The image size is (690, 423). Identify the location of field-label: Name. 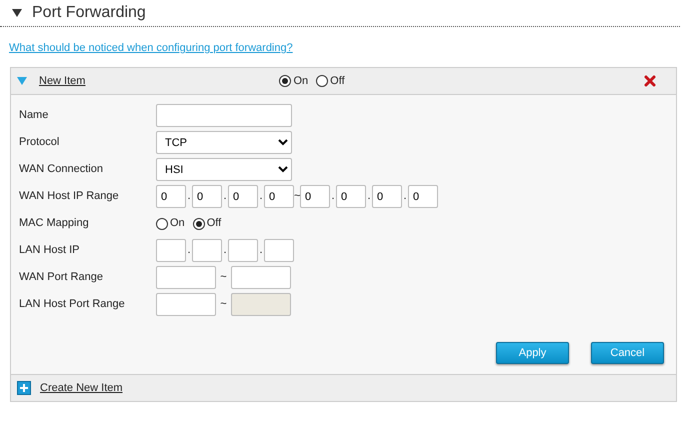
(34, 116).